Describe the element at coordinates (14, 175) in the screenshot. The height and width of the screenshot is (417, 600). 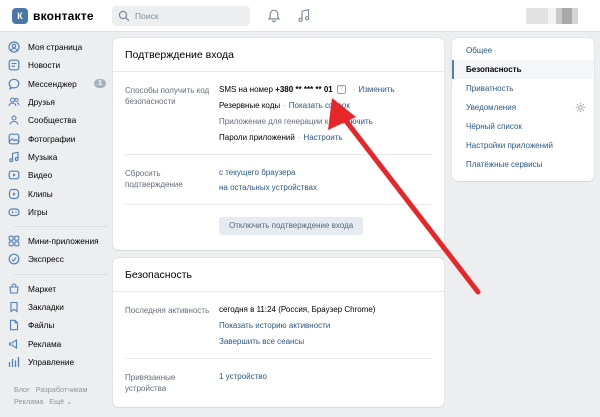
I see `video-icon` at that location.